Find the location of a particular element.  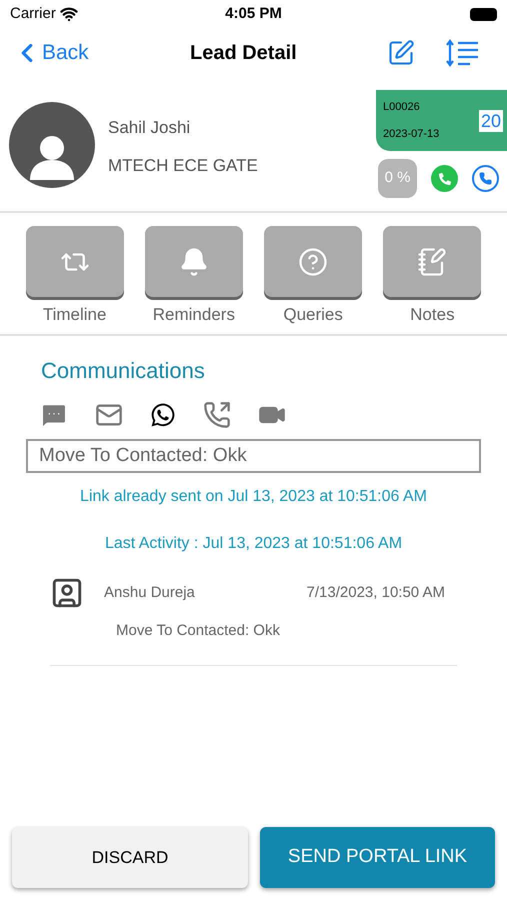

section-title: Communications is located at coordinates (123, 371).